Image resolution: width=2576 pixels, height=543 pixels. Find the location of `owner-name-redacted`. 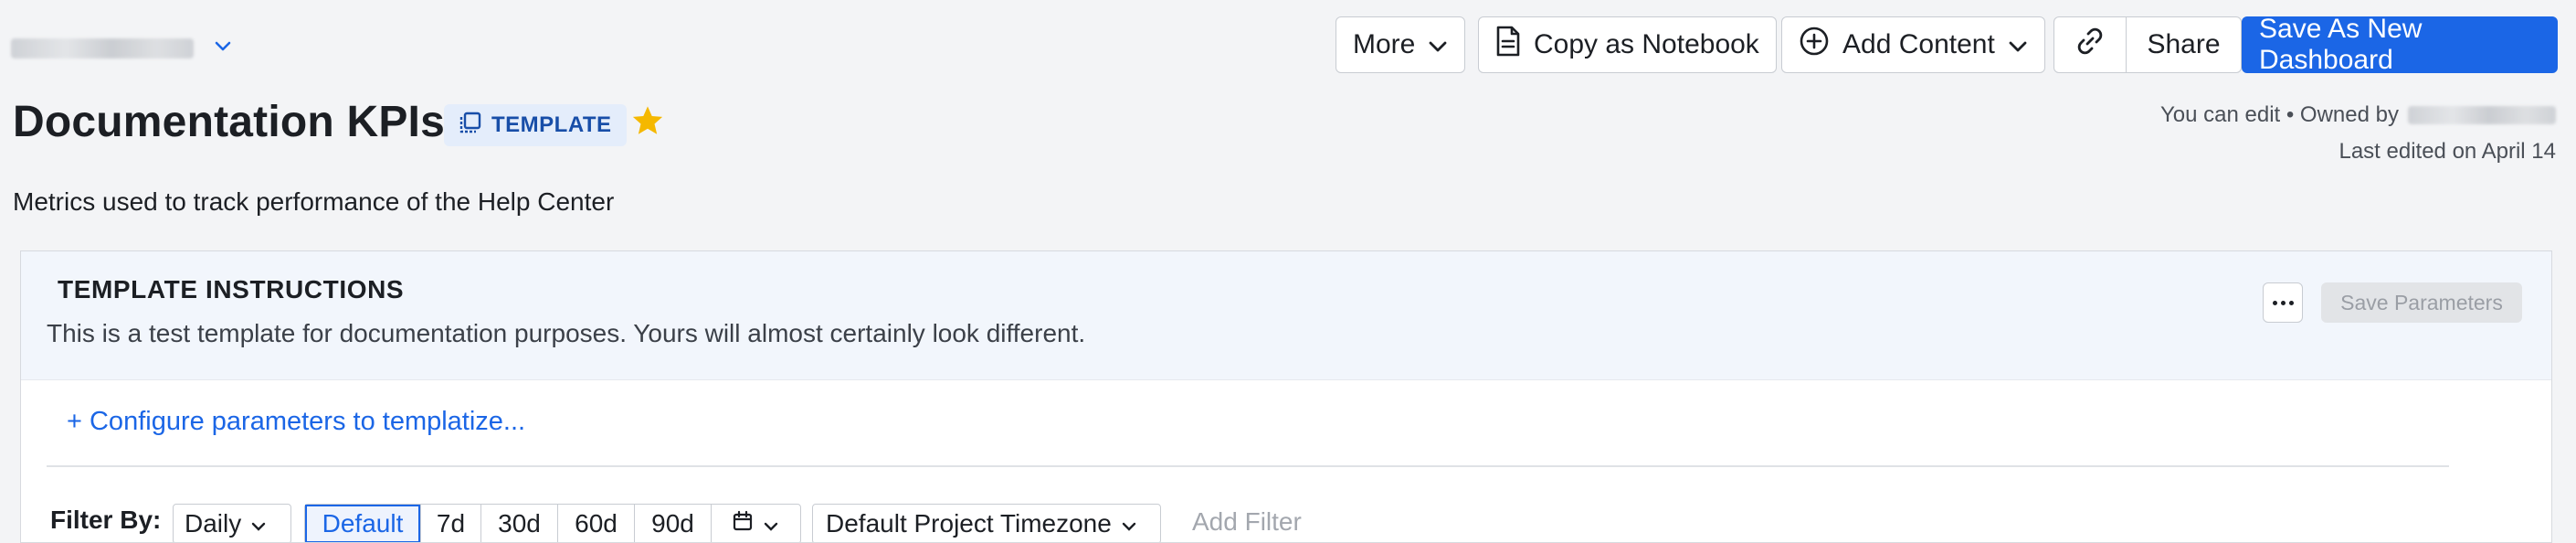

owner-name-redacted is located at coordinates (2482, 115).